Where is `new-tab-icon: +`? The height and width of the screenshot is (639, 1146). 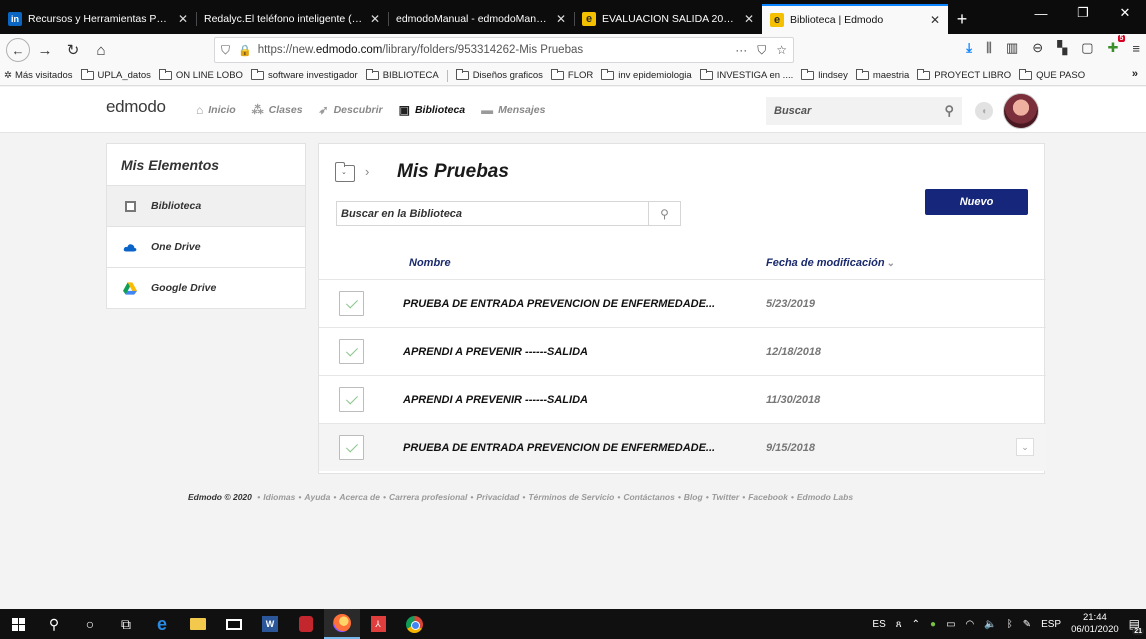 new-tab-icon: + is located at coordinates (962, 19).